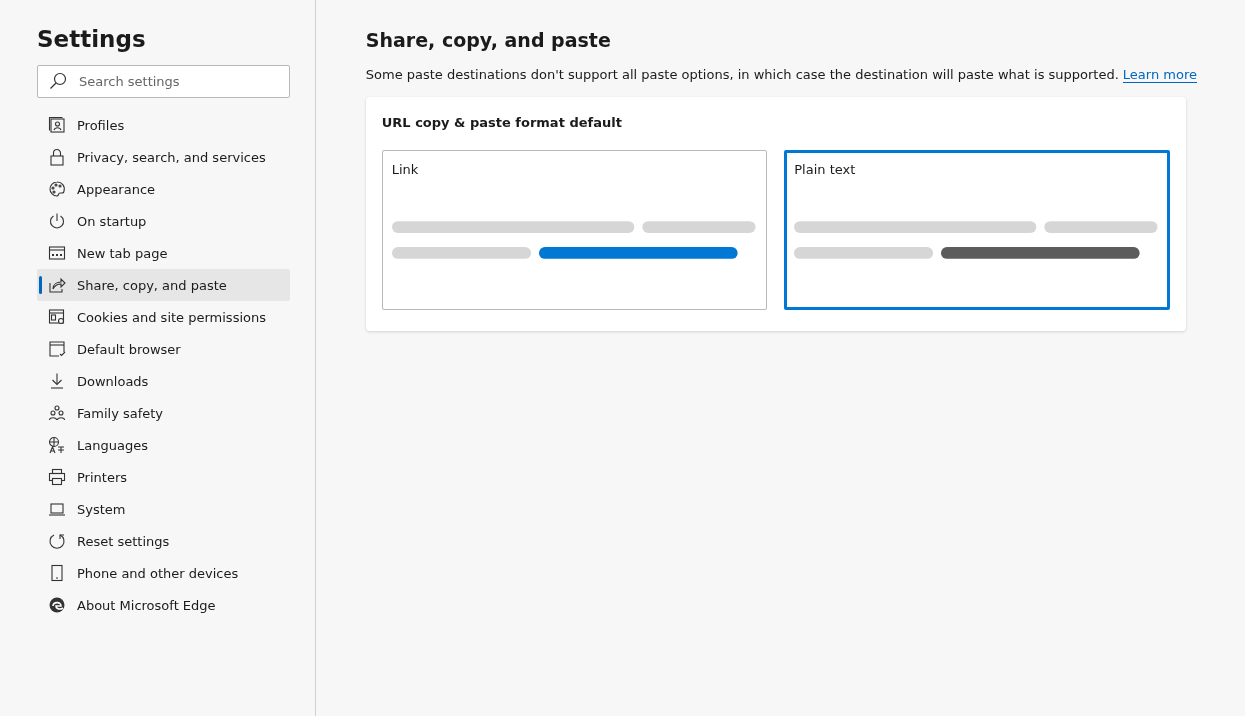  What do you see at coordinates (163, 349) in the screenshot?
I see `sidebar-item: Default browser` at bounding box center [163, 349].